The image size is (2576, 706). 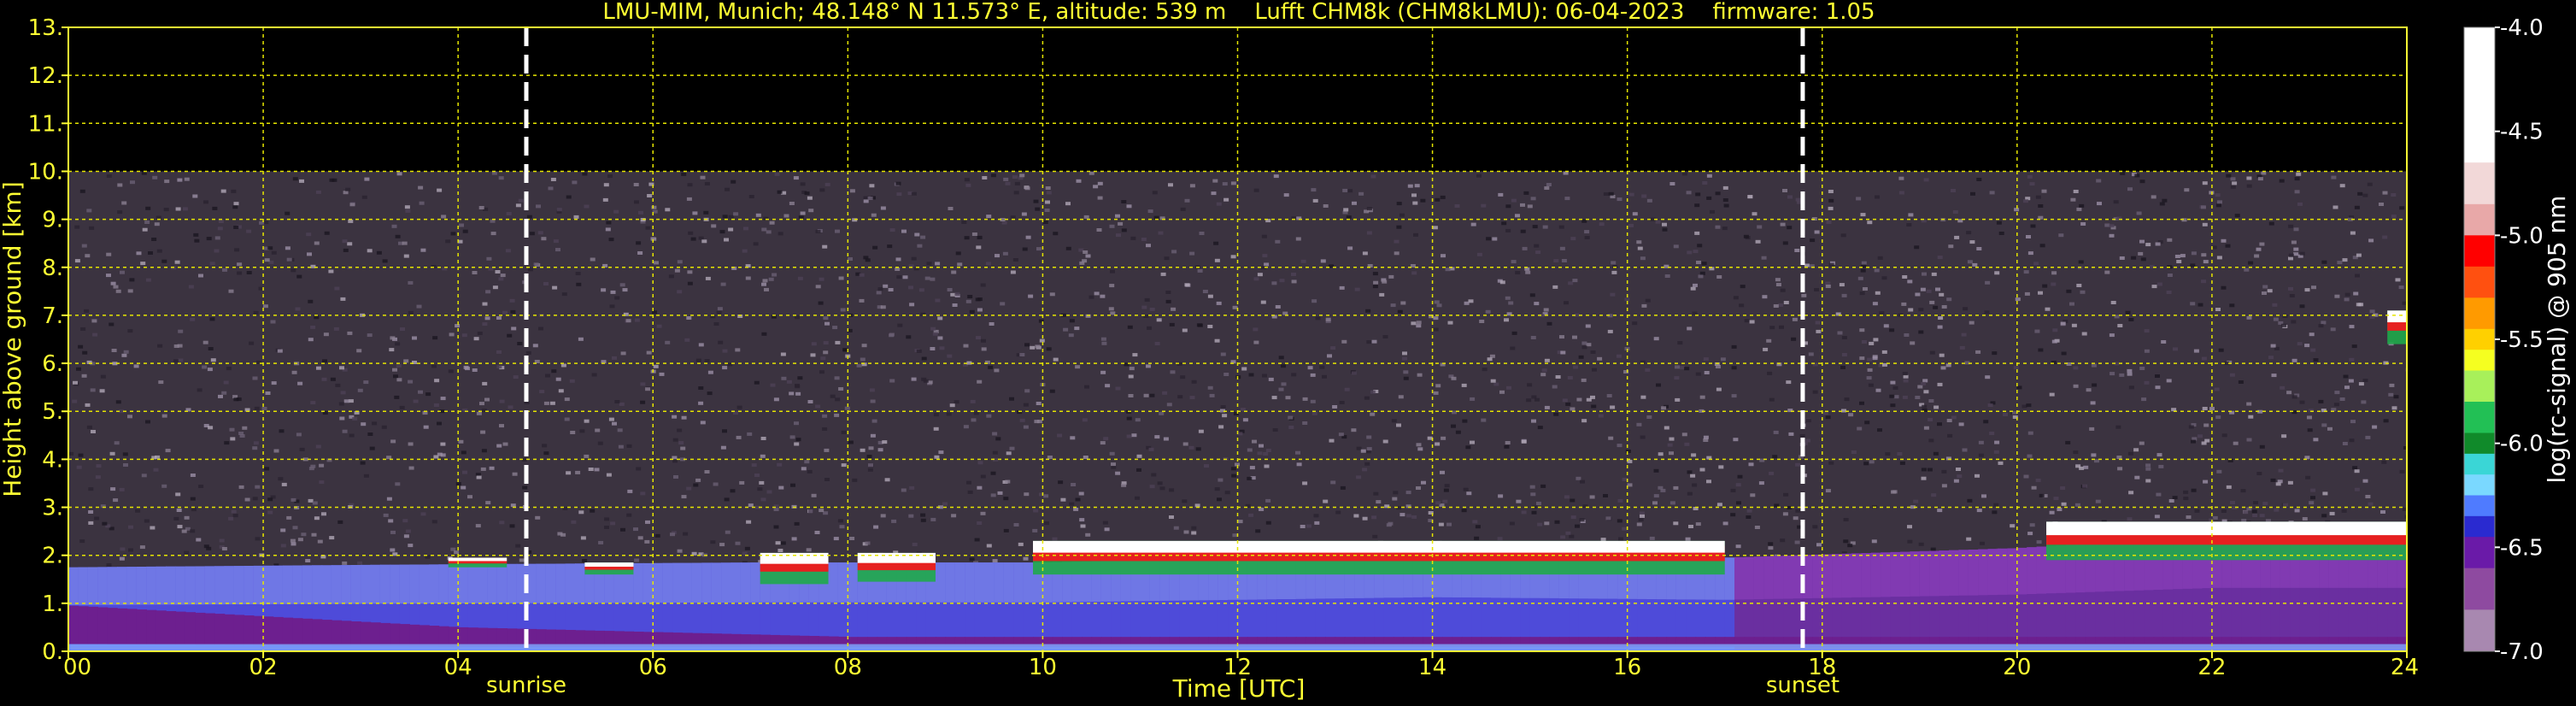 What do you see at coordinates (2522, 444) in the screenshot?
I see `colorbar-tick-label: -6.0` at bounding box center [2522, 444].